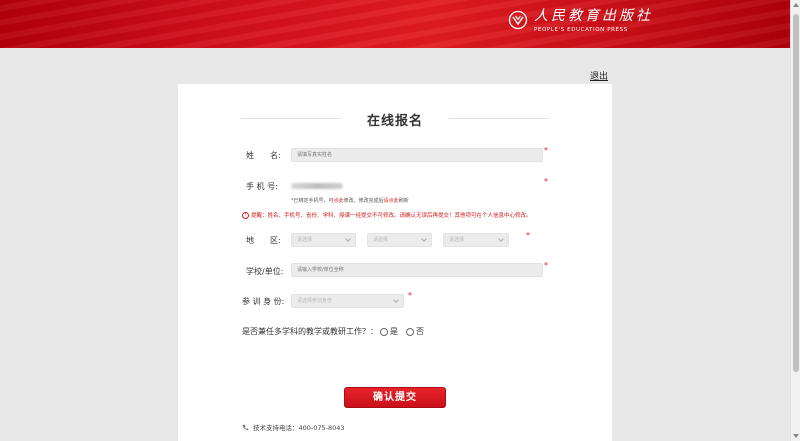  Describe the element at coordinates (528, 235) in the screenshot. I see `region-required-mark: *` at that location.